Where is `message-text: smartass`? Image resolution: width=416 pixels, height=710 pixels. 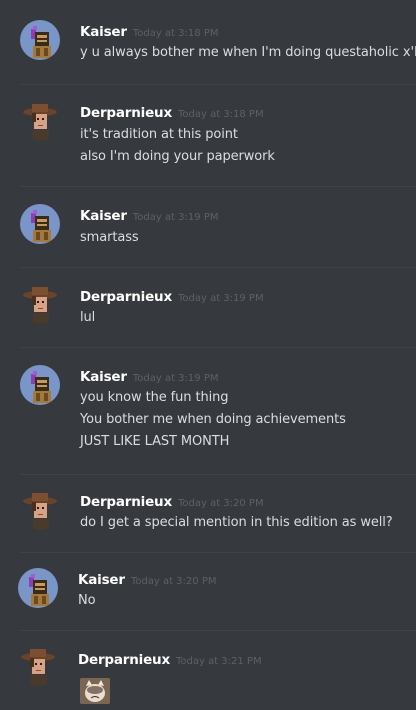
message-text: smartass is located at coordinates (109, 237).